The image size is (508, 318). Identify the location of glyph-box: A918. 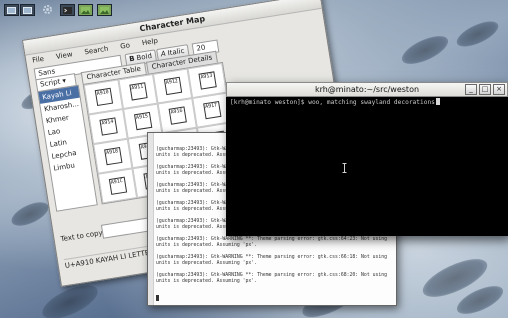
(112, 156).